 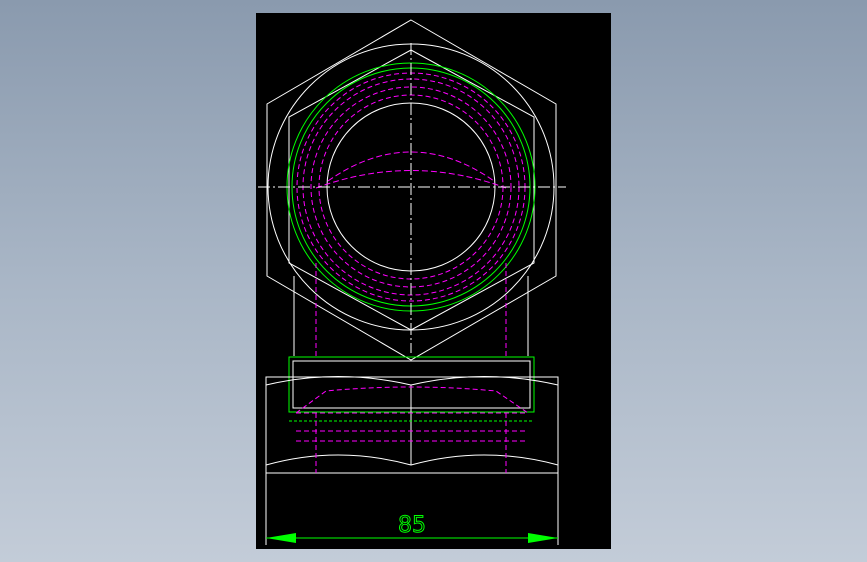 I want to click on lower-body, so click(x=412, y=425).